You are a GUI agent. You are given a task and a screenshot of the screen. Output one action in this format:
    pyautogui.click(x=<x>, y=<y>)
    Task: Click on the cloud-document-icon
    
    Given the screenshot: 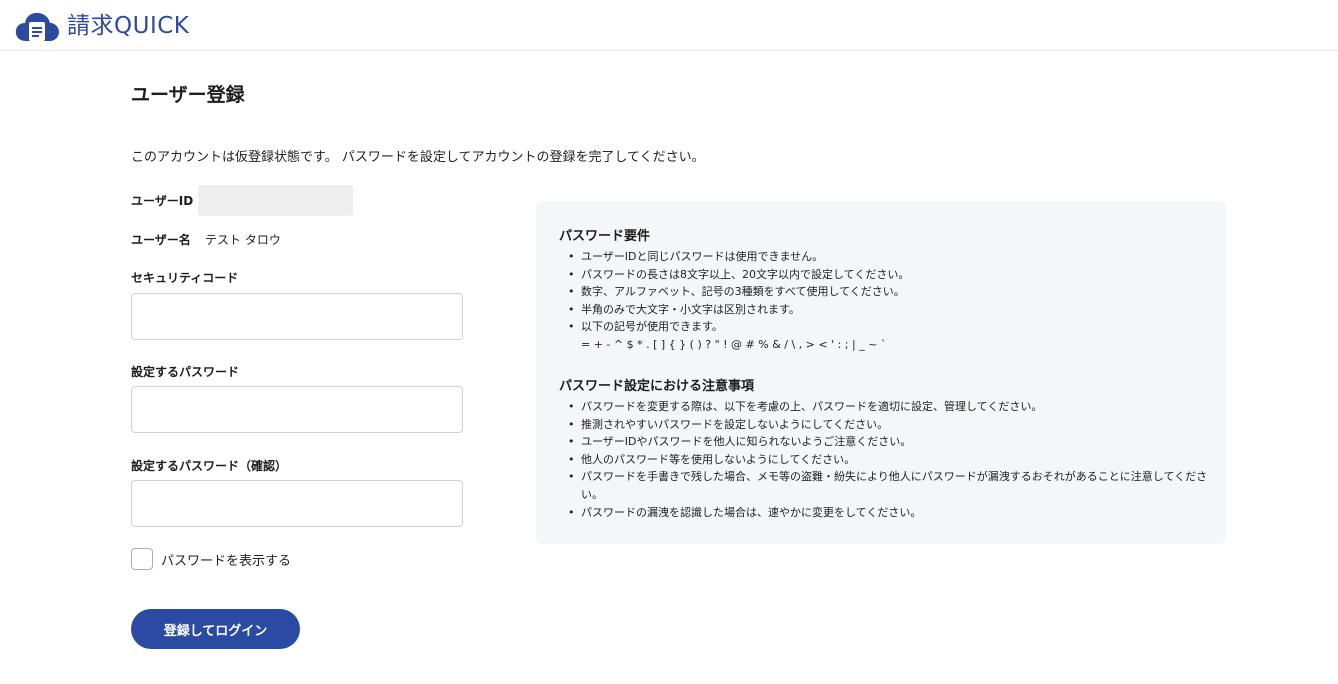 What is the action you would take?
    pyautogui.click(x=37, y=26)
    